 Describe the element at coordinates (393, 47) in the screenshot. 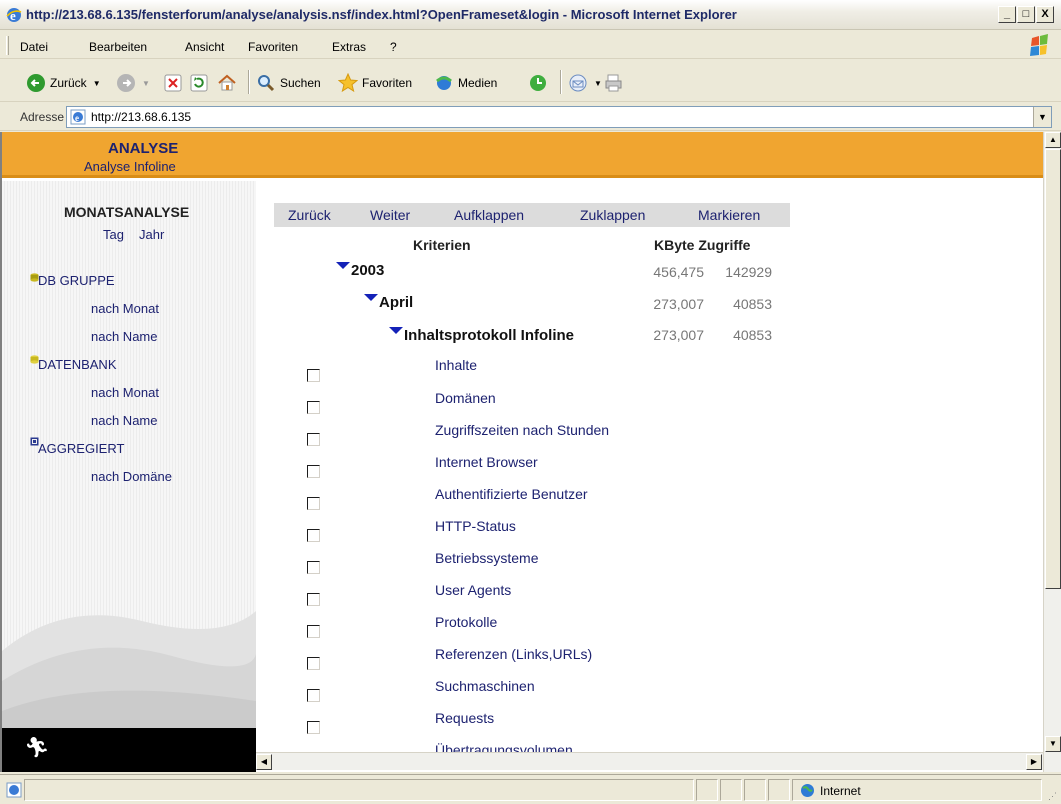

I see `menu-help: ?` at that location.